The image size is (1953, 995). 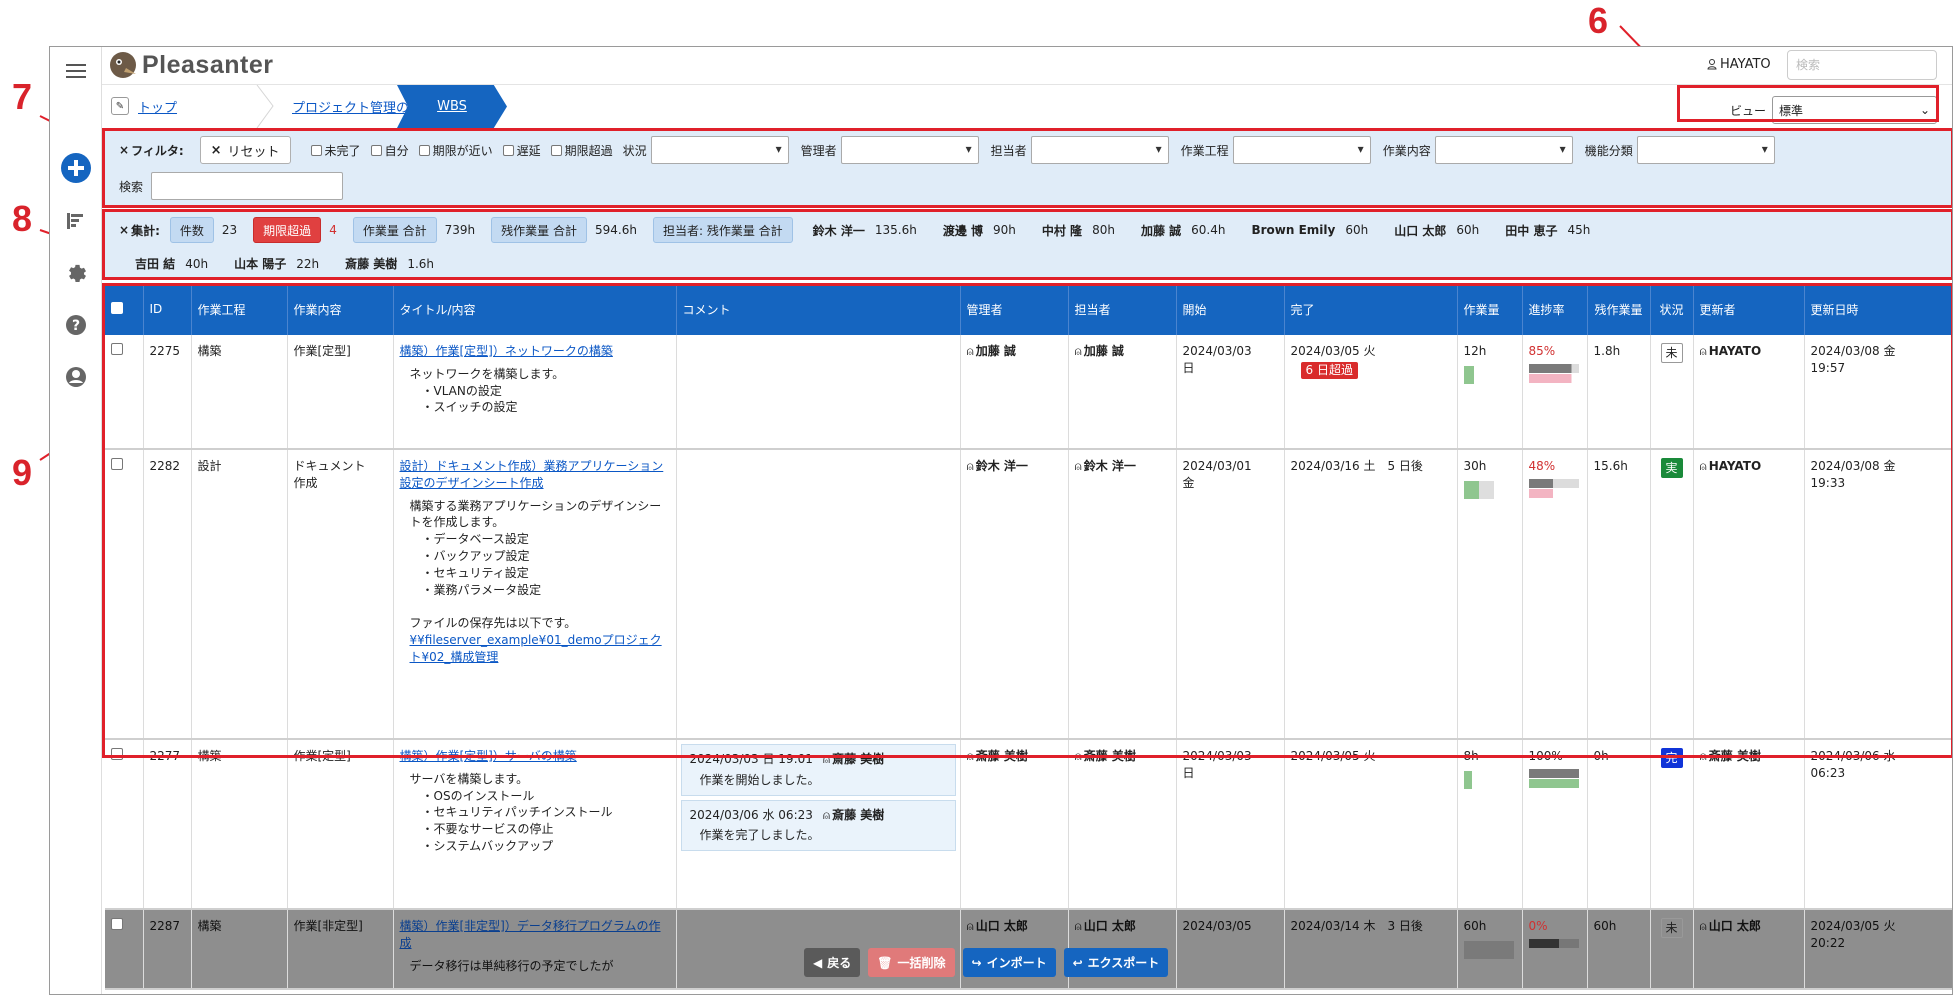 What do you see at coordinates (1183, 230) in the screenshot?
I see `aggregate-person: 加藤 誠 60.4h` at bounding box center [1183, 230].